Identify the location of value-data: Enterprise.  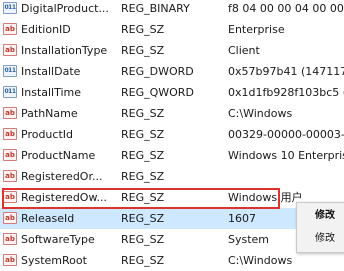
(256, 29).